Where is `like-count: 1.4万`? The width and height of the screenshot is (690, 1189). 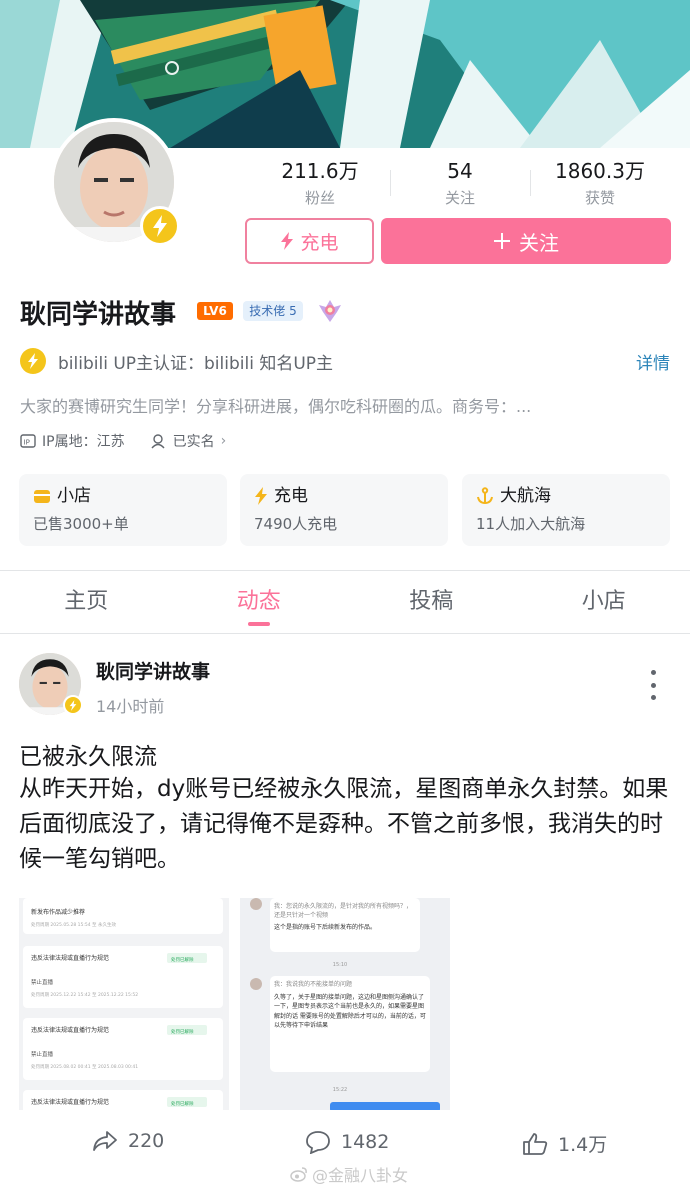 like-count: 1.4万 is located at coordinates (583, 1145).